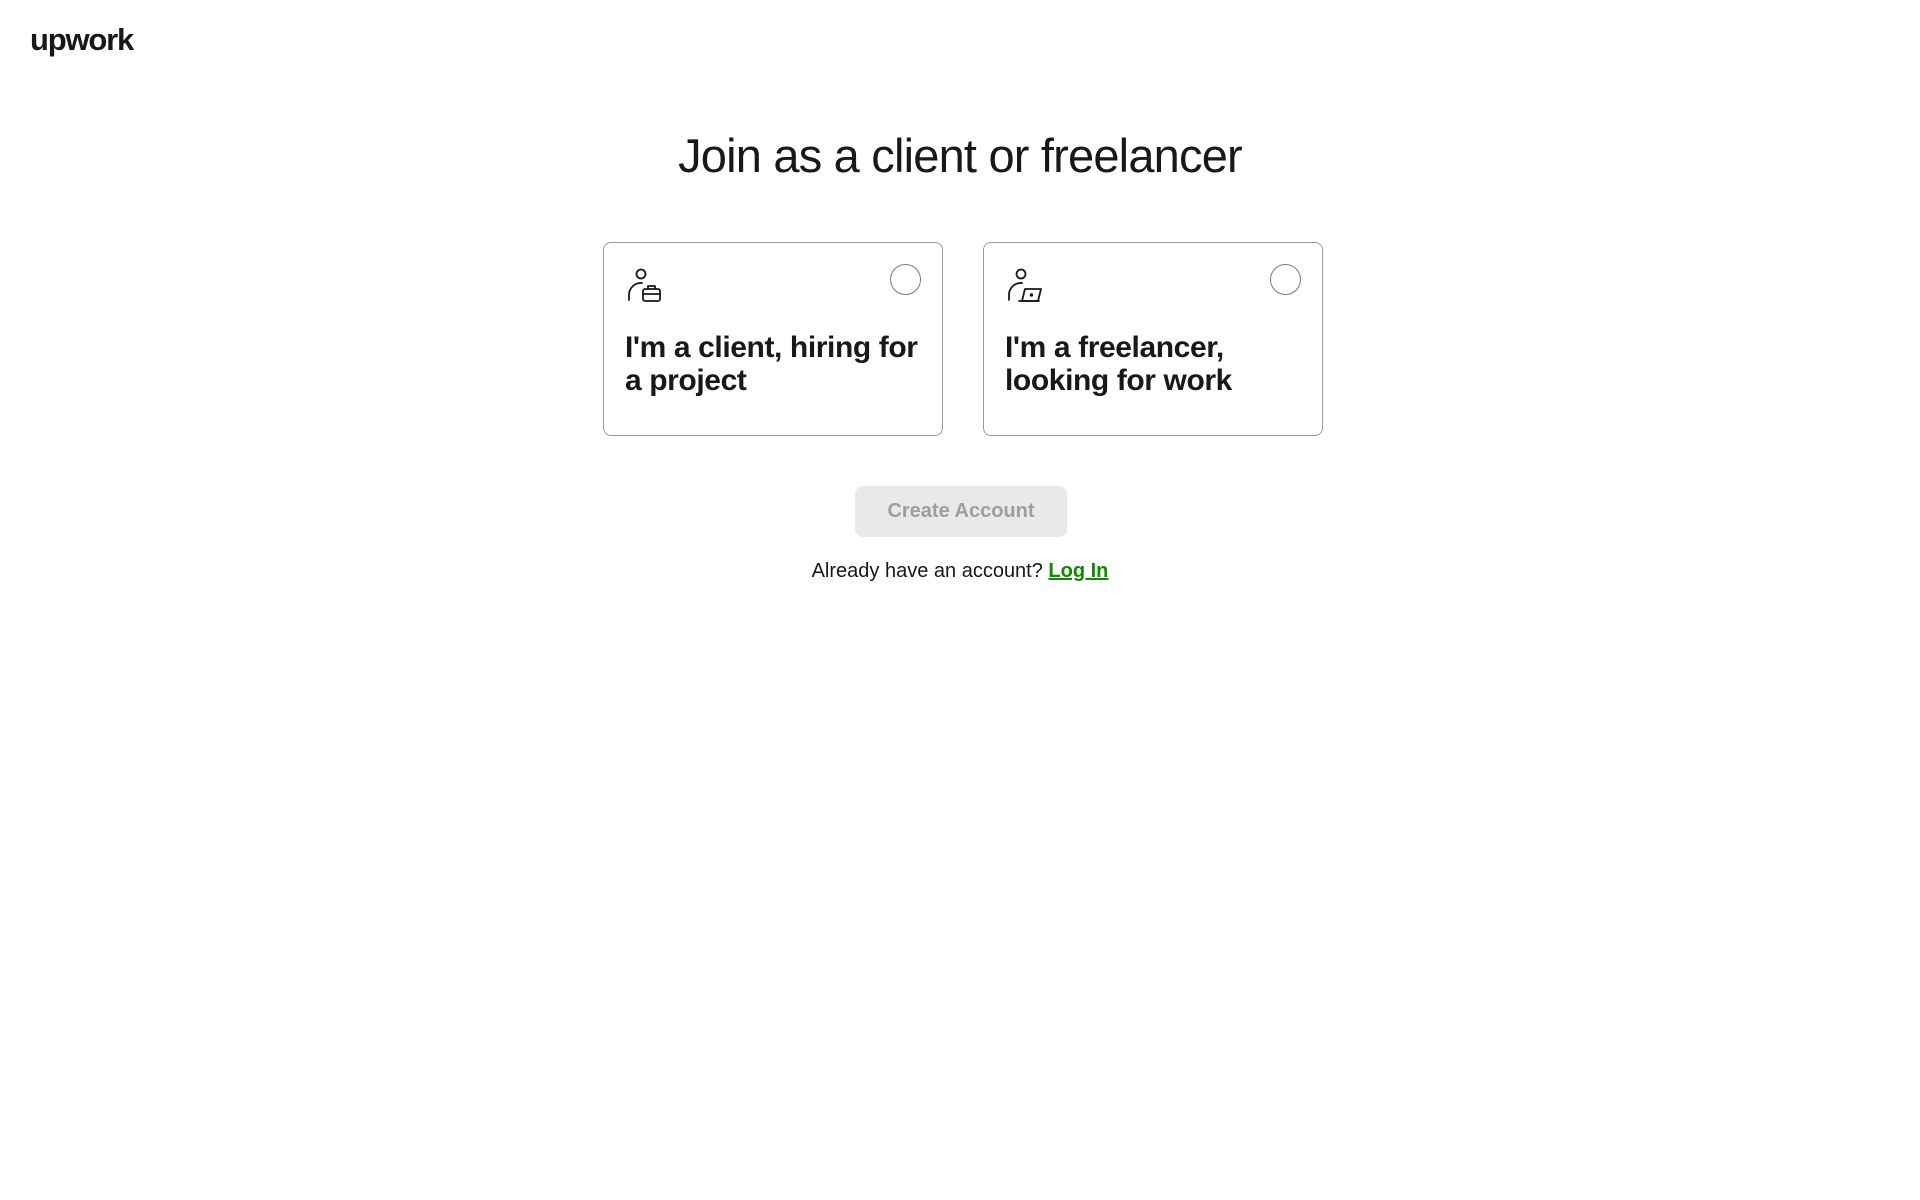  I want to click on freelancer-option-label: I'm a freelancer, looking for work, so click(1118, 364).